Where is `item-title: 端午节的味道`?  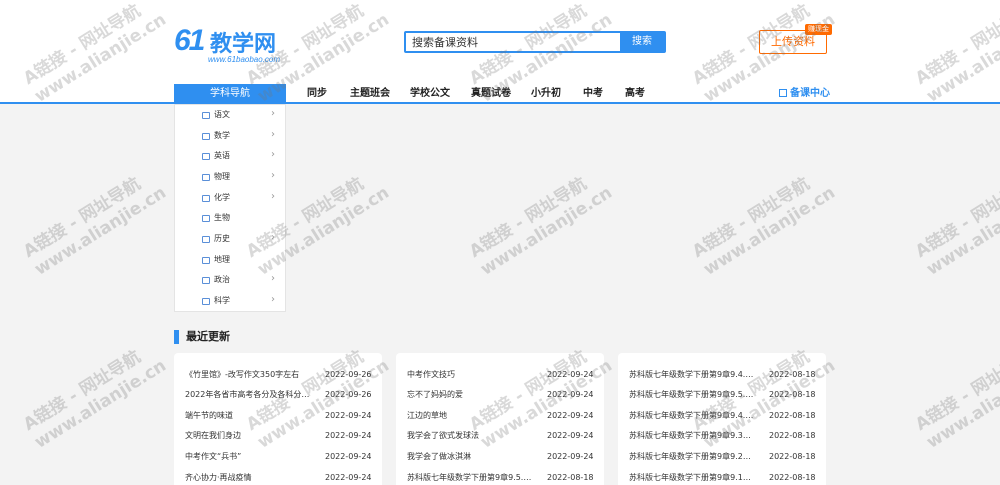 item-title: 端午节的味道 is located at coordinates (247, 416).